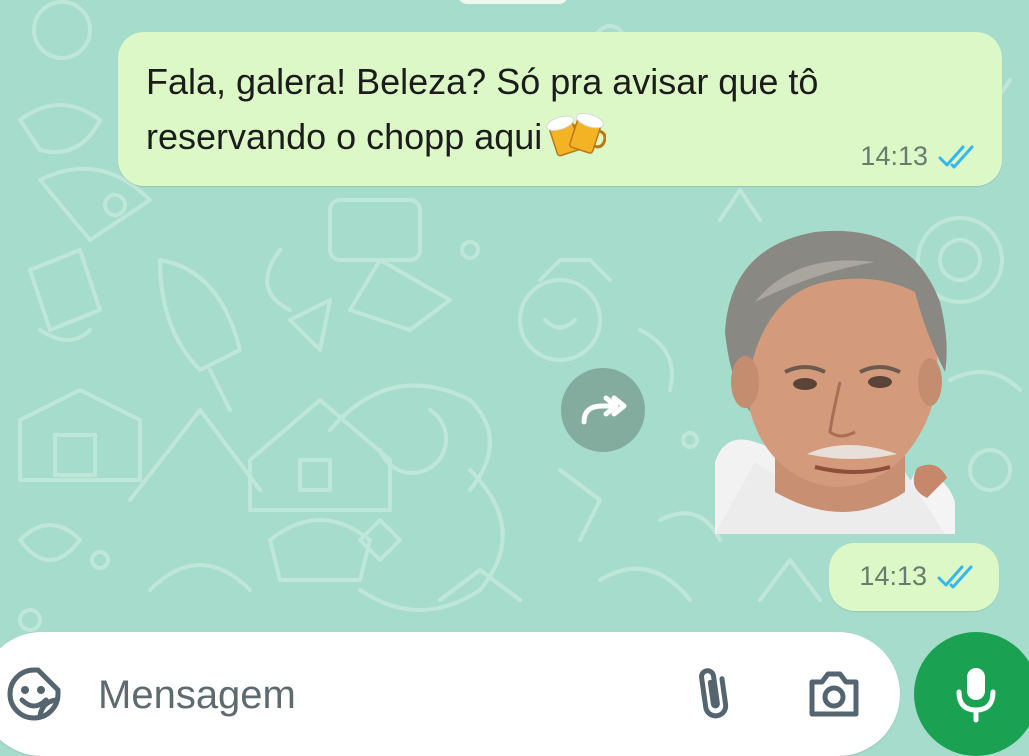  I want to click on forward-icon, so click(604, 410).